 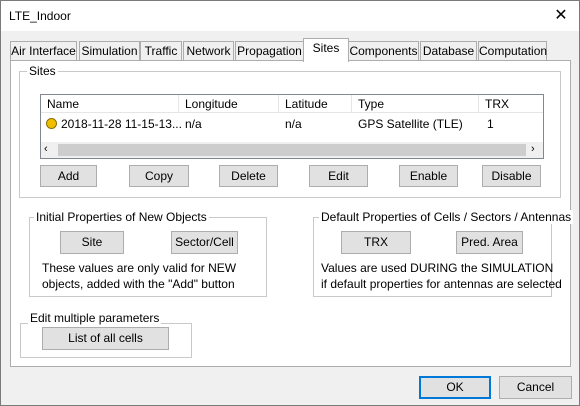 What do you see at coordinates (338, 176) in the screenshot?
I see `edit-button: Edit` at bounding box center [338, 176].